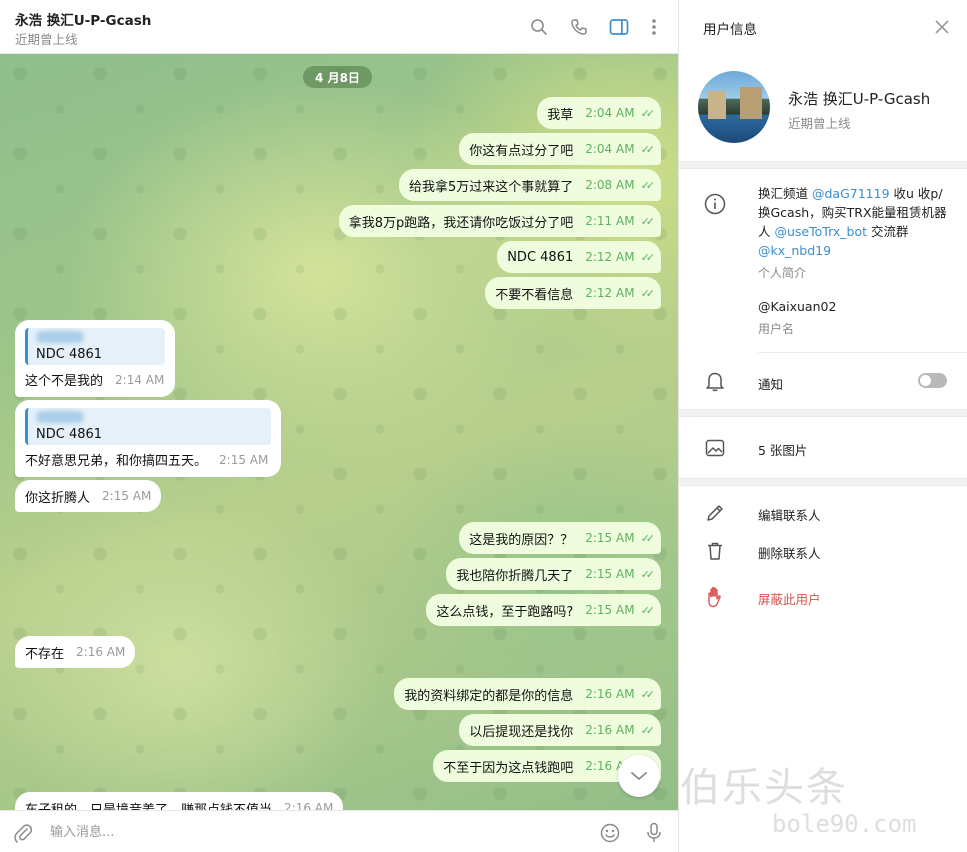 This screenshot has height=852, width=967. I want to click on message-text: 我也陪你折腾几天了, so click(515, 576).